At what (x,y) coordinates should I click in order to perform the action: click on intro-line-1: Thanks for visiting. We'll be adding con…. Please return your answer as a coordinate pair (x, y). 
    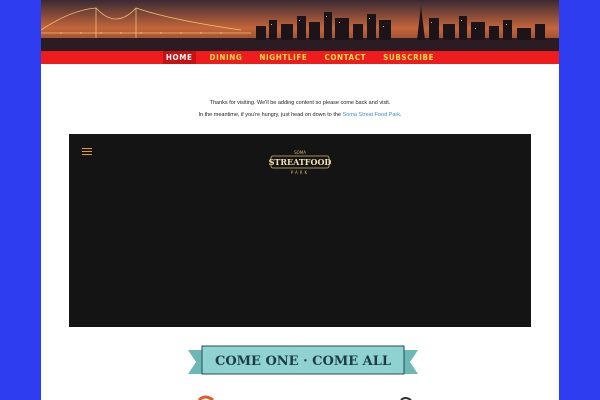
    Looking at the image, I should click on (300, 103).